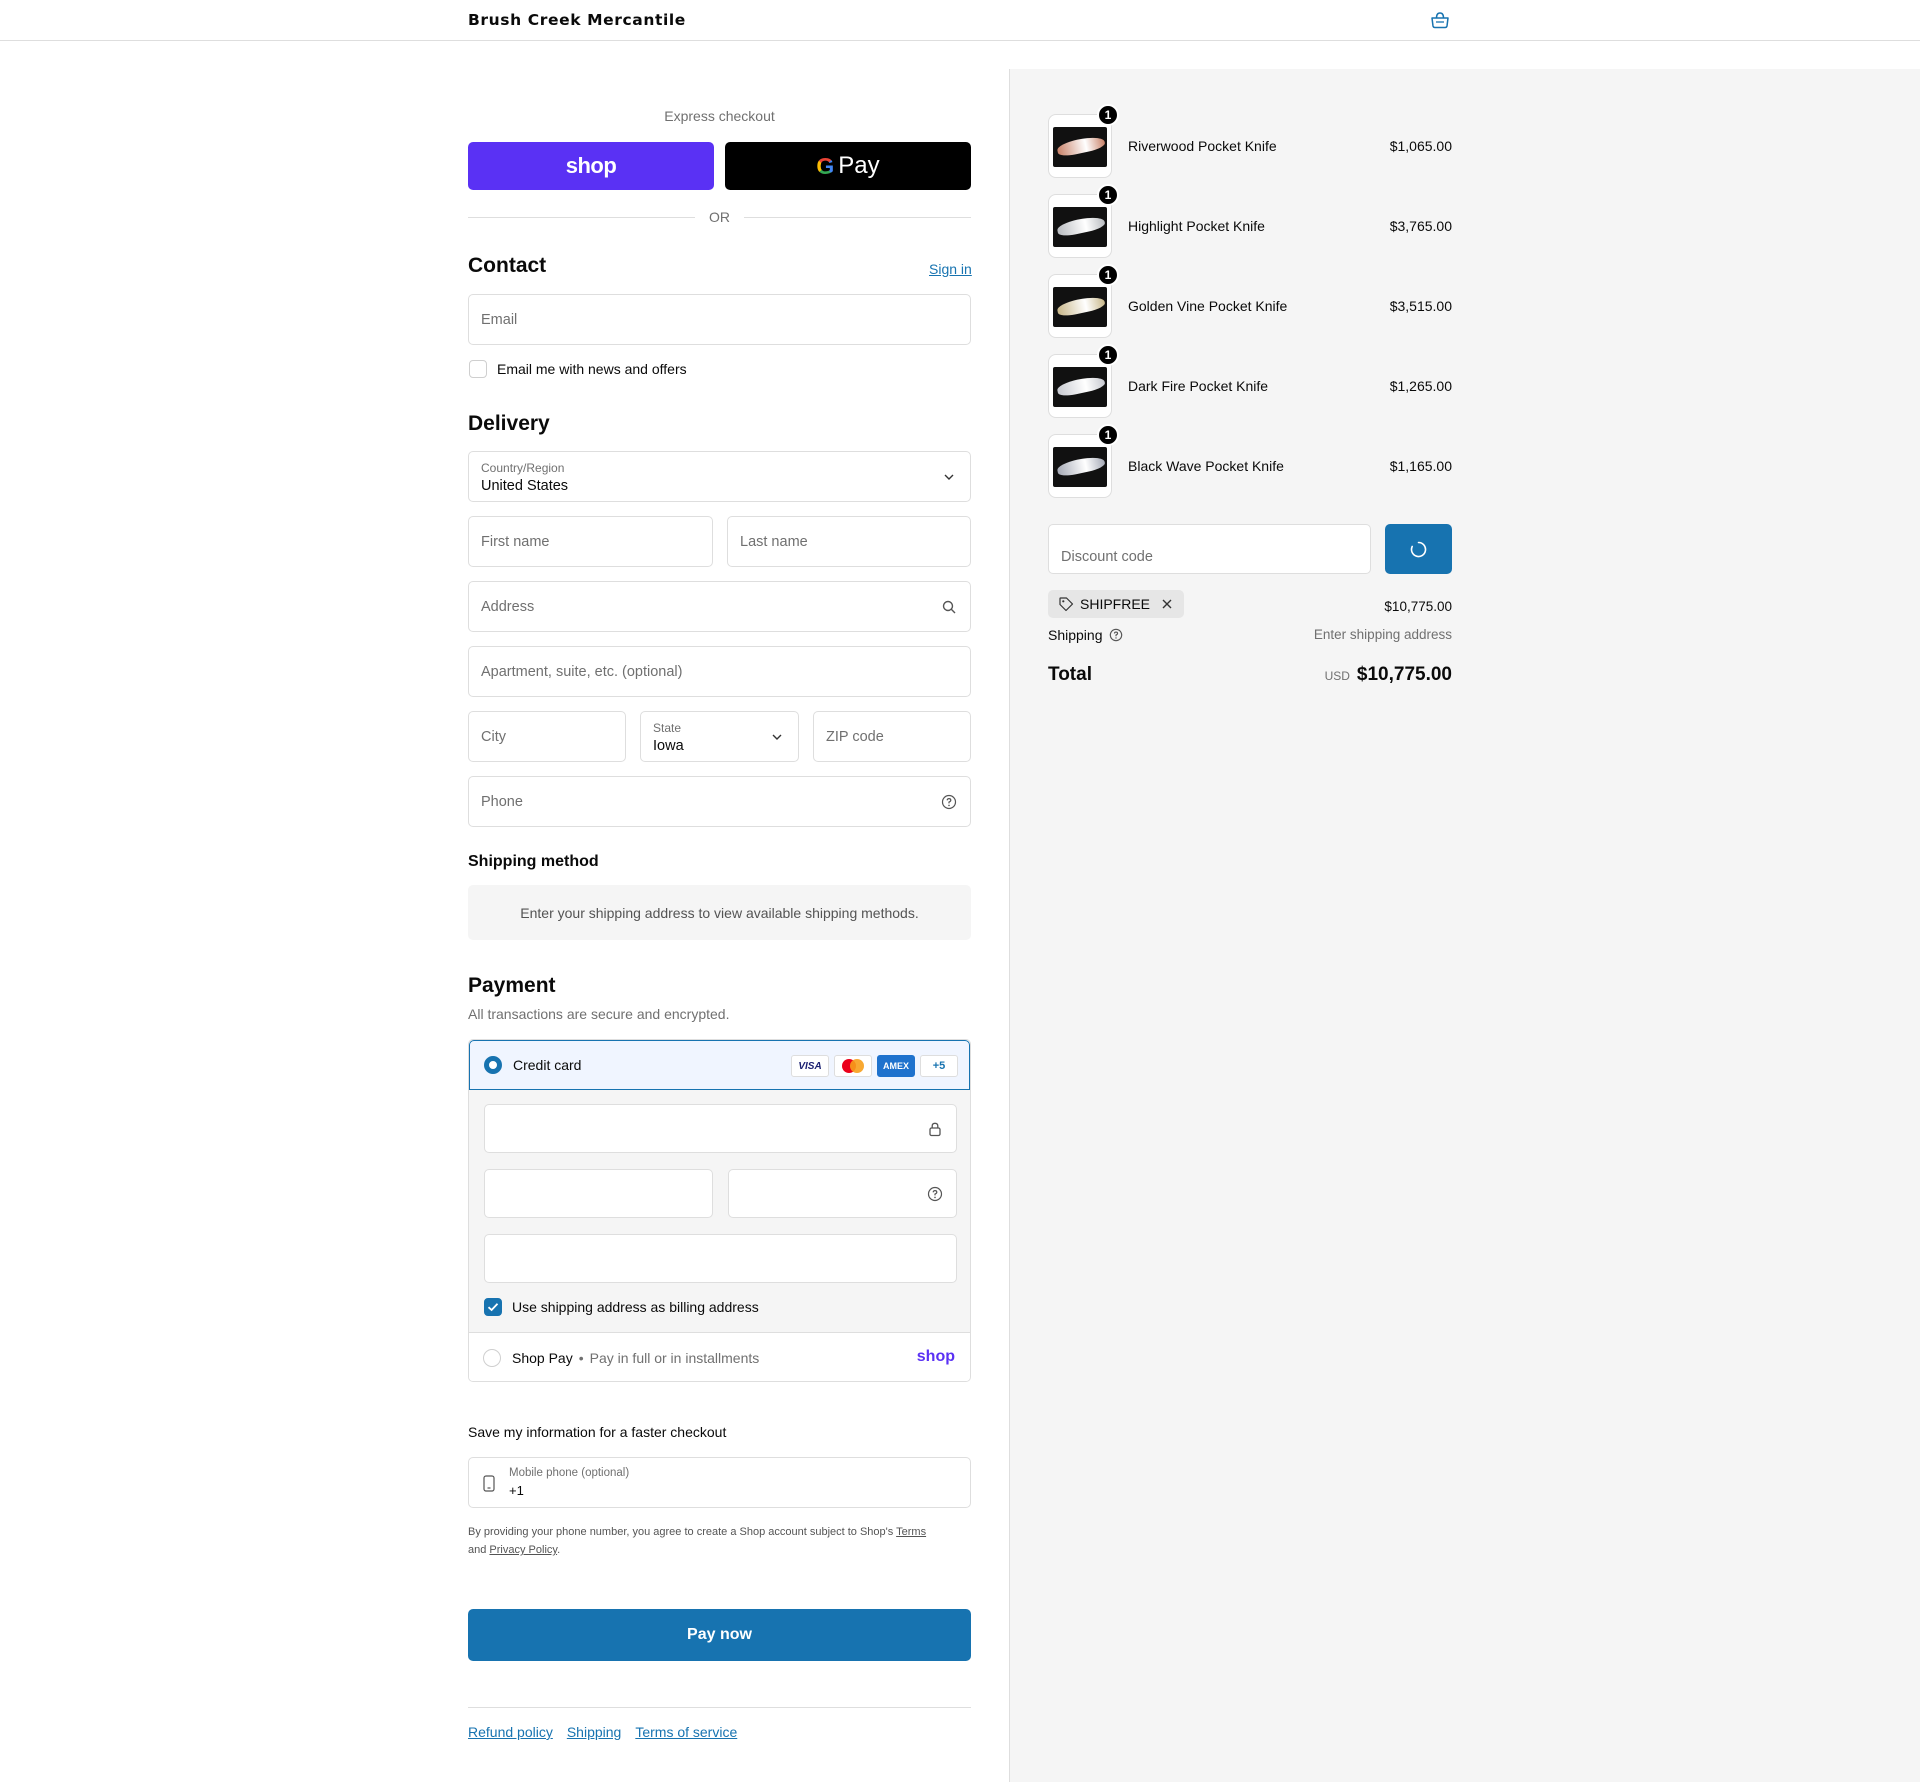 This screenshot has width=1920, height=1782. What do you see at coordinates (1208, 306) in the screenshot?
I see `product-name: Golden Vine Pocket Knife` at bounding box center [1208, 306].